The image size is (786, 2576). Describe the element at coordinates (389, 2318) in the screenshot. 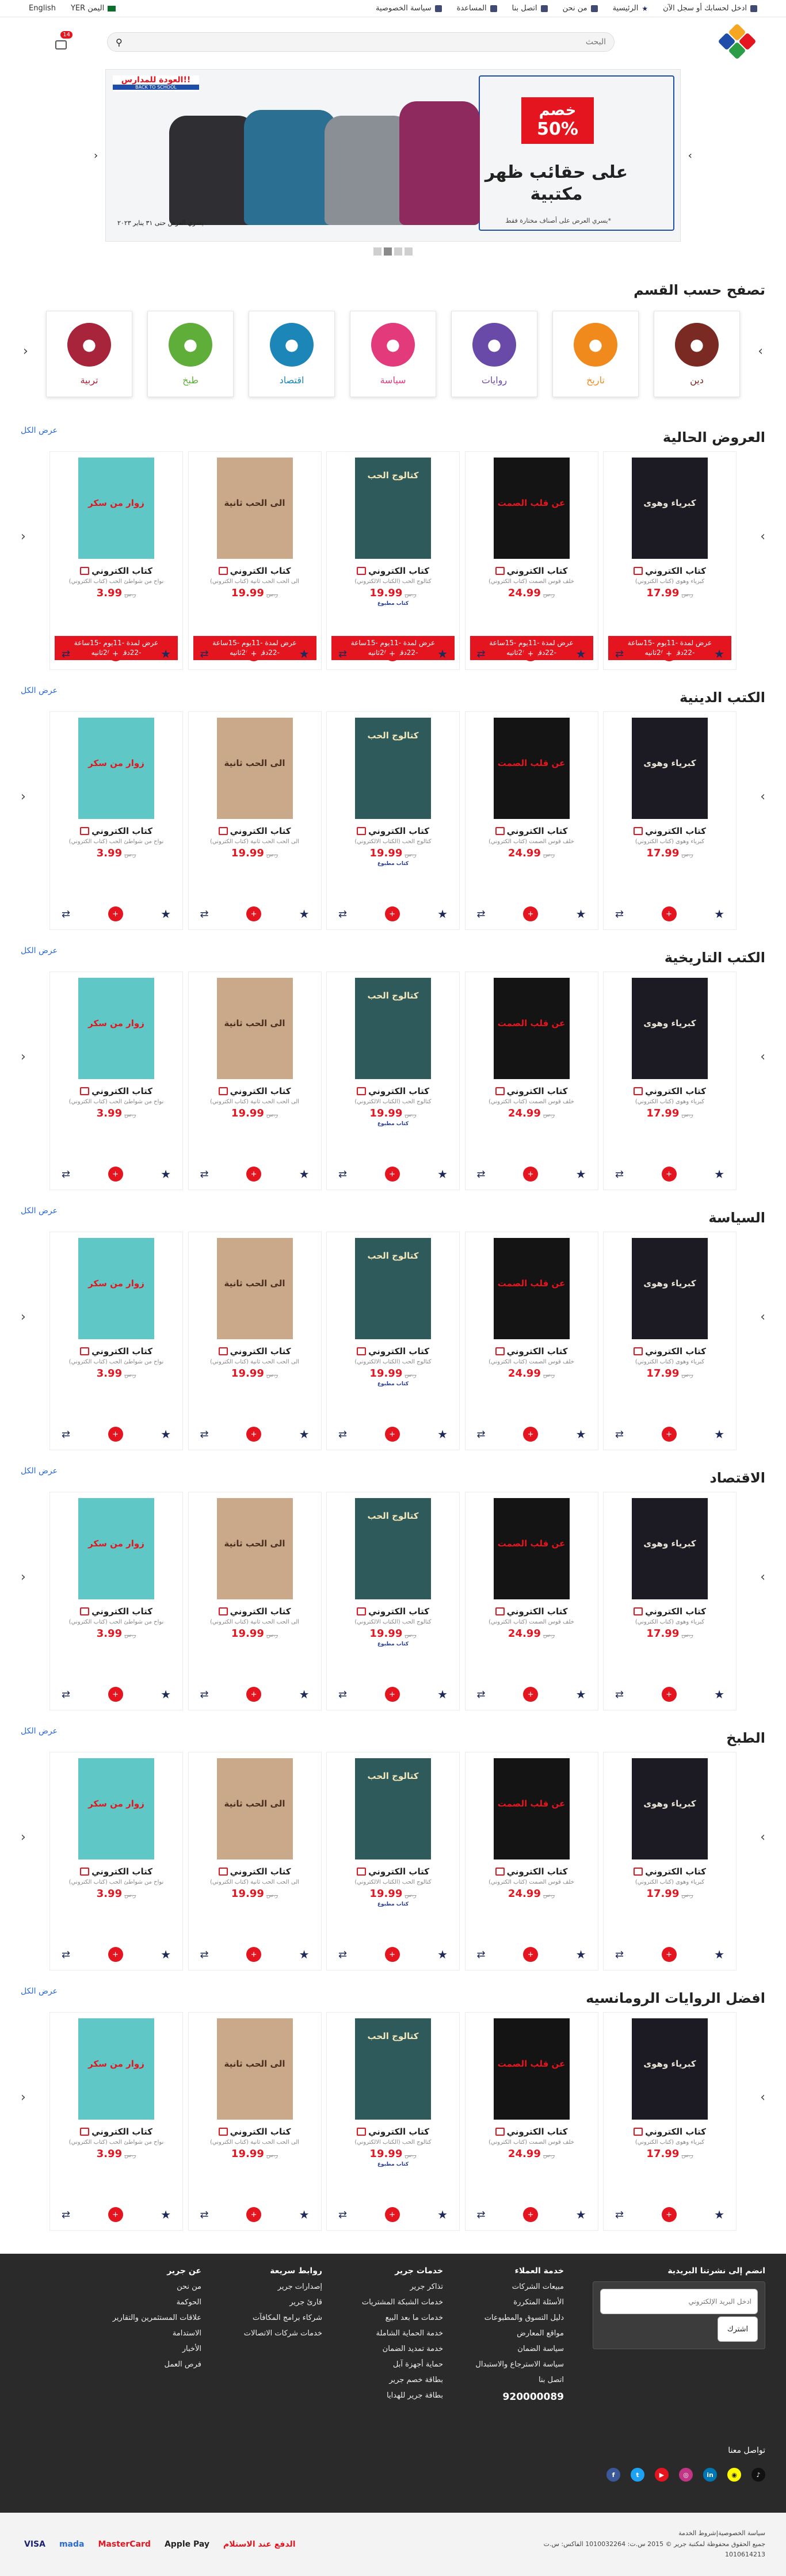

I see `footer-link: خدمات ما بعد البيع` at that location.